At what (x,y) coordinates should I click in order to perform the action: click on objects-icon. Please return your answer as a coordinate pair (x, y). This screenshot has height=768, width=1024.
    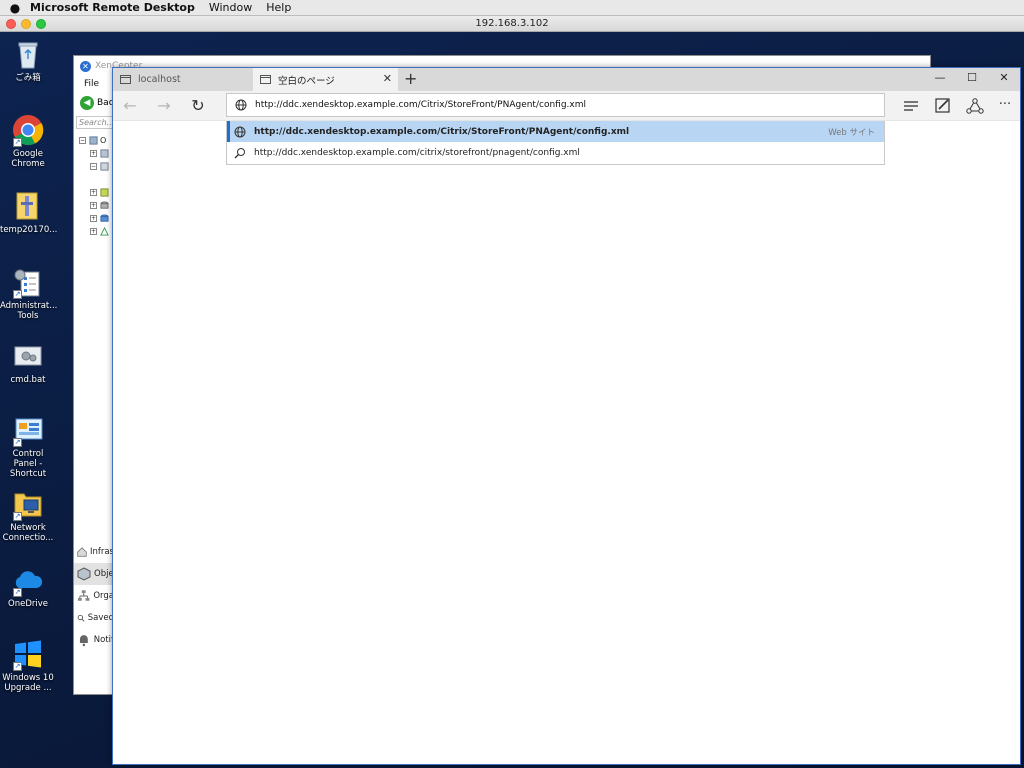
    Looking at the image, I should click on (93, 140).